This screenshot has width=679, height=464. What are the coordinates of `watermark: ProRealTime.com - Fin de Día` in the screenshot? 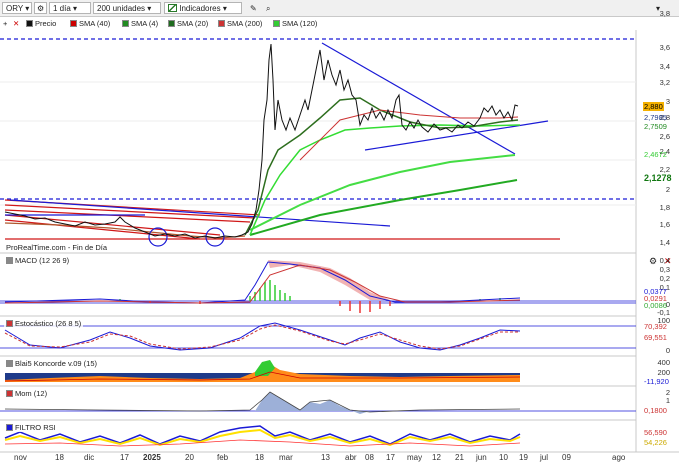 It's located at (57, 247).